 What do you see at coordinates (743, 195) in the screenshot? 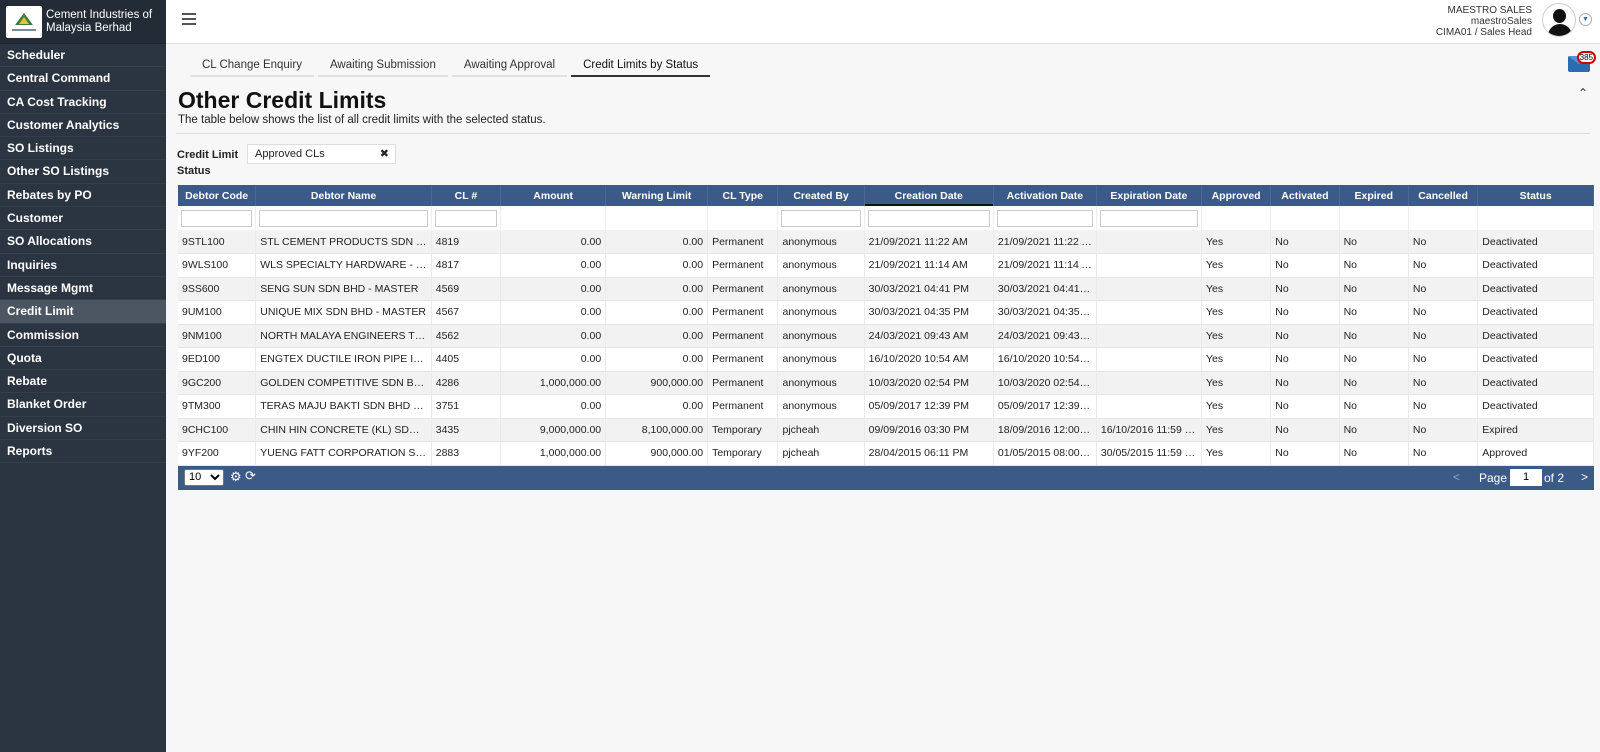
I see `column-header-cl-type: CL Type` at bounding box center [743, 195].